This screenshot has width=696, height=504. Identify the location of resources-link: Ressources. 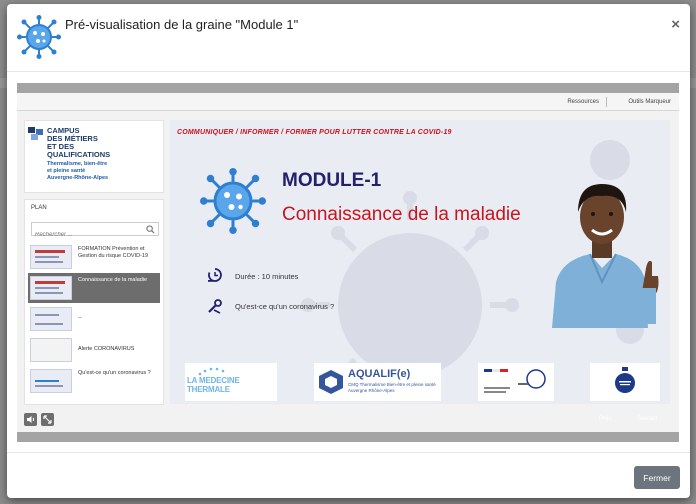
(583, 102).